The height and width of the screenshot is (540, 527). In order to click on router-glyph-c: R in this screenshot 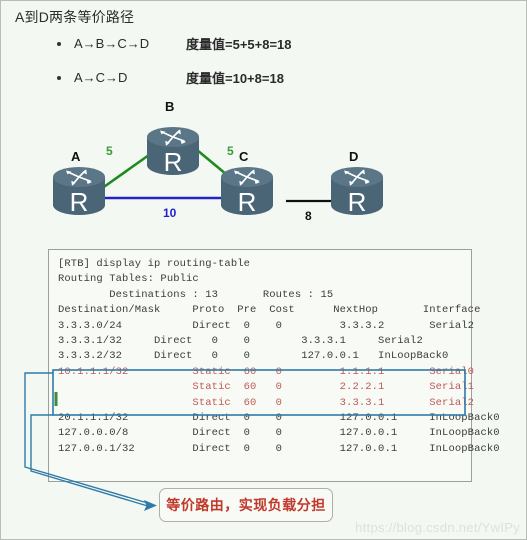, I will do `click(247, 202)`.